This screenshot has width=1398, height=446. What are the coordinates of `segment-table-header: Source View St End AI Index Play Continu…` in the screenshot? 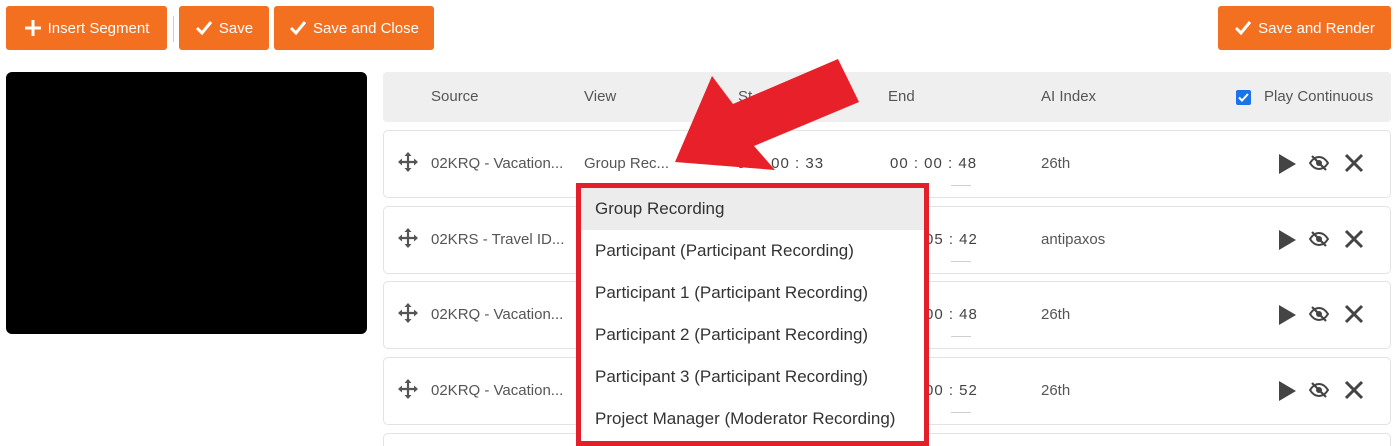 It's located at (887, 97).